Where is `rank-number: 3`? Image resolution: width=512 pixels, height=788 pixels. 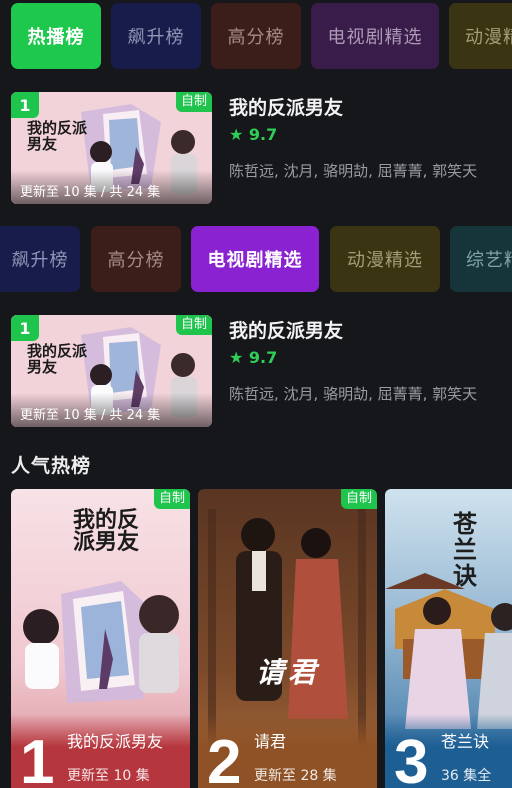 rank-number: 3 is located at coordinates (411, 758).